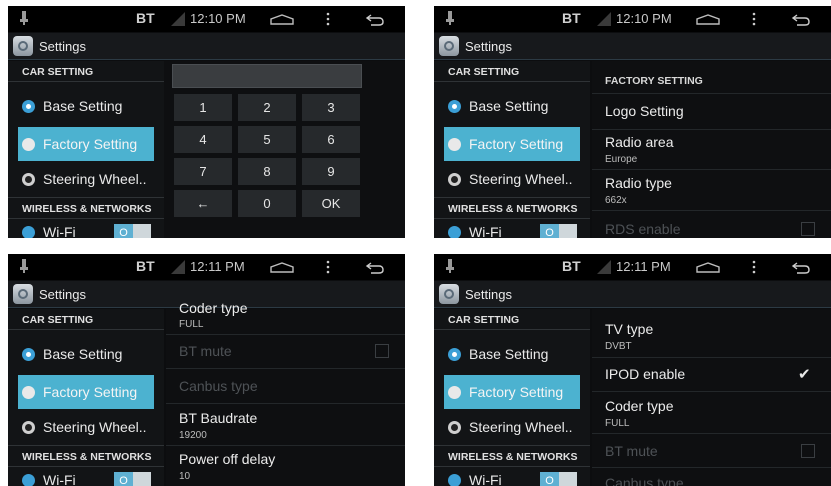 This screenshot has width=831, height=486. I want to click on app-title: Settings, so click(488, 294).